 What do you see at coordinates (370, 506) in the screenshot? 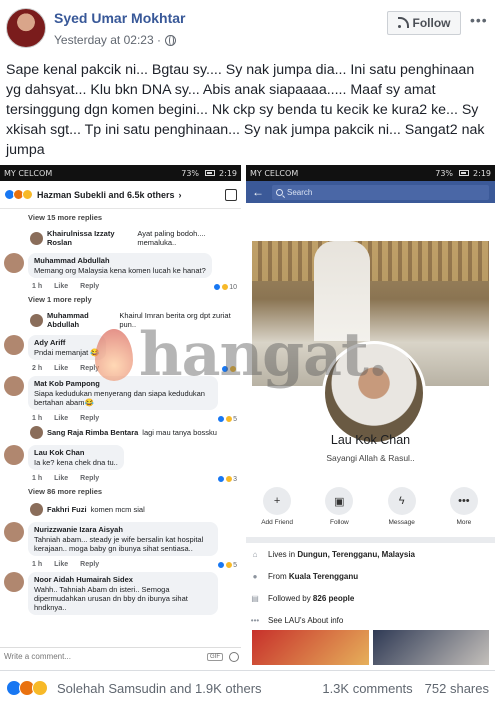
I see `profile-actions: + Add Friend ▣ Follow ϟ Message ••• More` at bounding box center [370, 506].